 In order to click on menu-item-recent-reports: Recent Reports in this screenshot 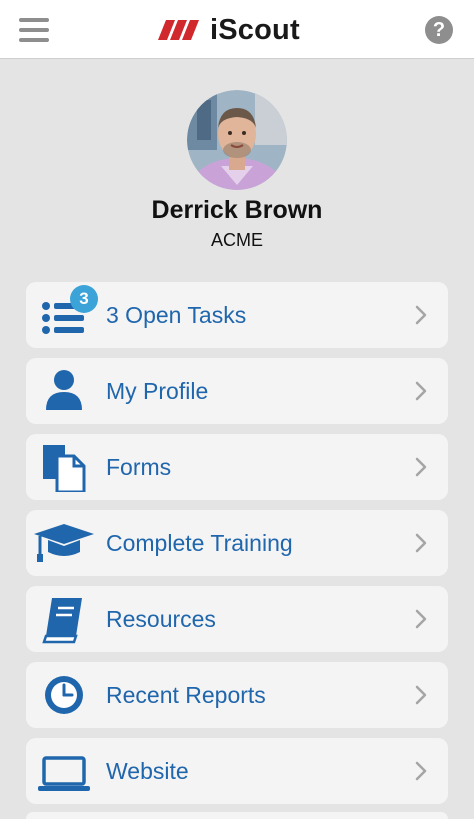, I will do `click(237, 695)`.